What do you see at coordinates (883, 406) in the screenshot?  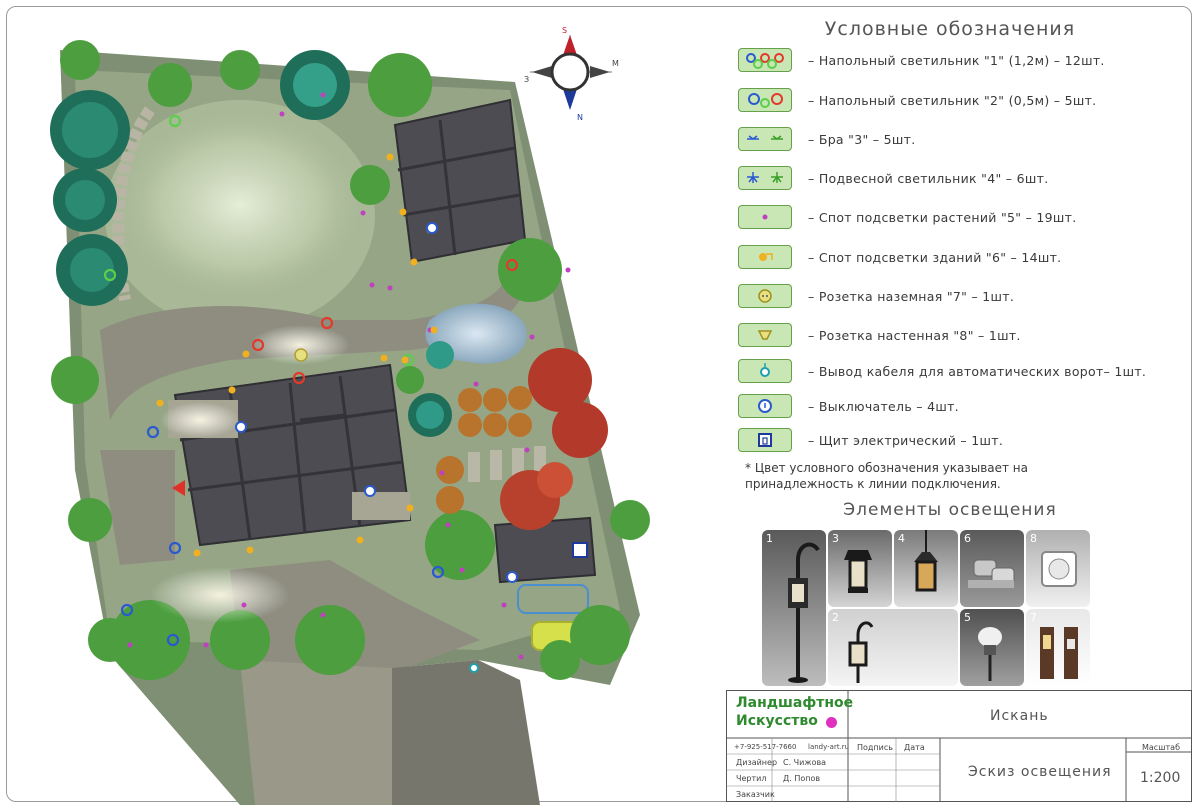 I see `legend-text: – Выключатель – 4шт.` at bounding box center [883, 406].